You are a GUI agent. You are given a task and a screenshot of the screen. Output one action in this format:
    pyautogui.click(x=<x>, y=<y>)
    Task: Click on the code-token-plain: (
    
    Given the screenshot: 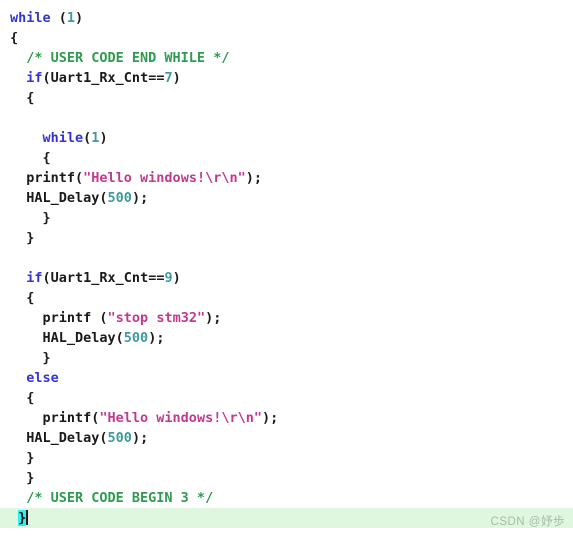 What is the action you would take?
    pyautogui.click(x=58, y=18)
    